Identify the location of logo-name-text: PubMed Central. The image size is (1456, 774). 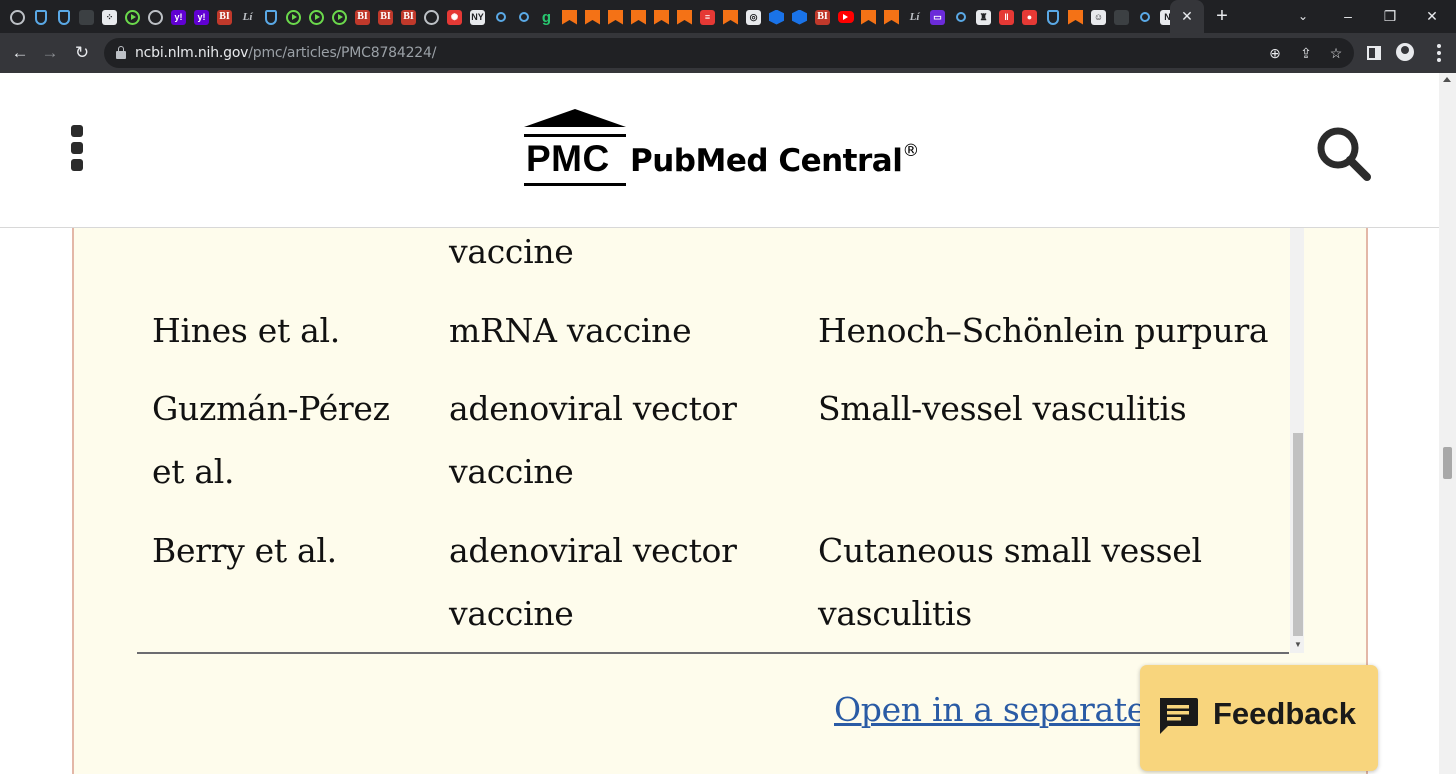
(766, 161).